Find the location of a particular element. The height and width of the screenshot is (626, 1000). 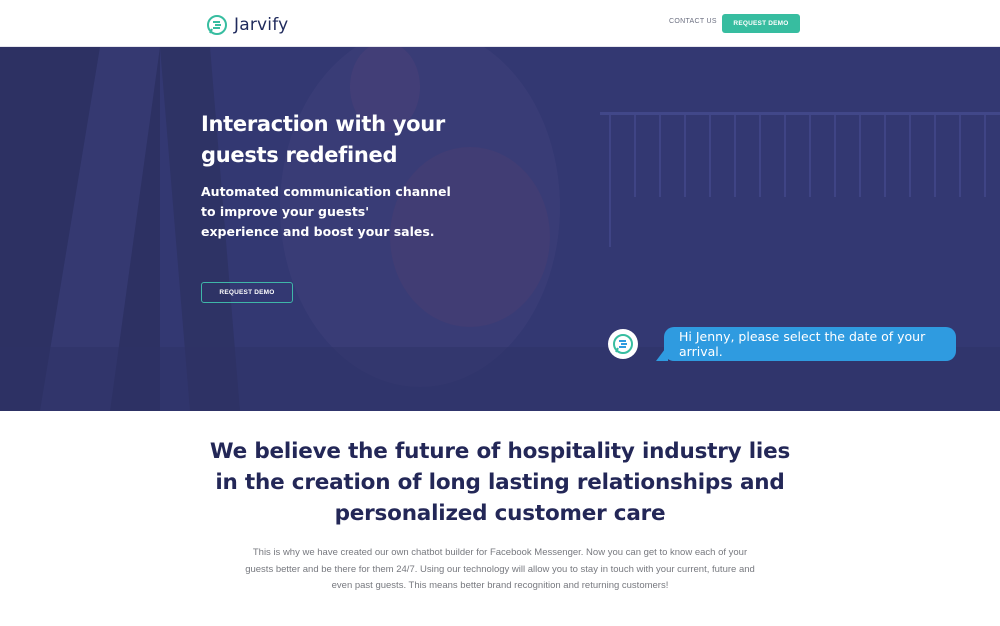

nav-contact-link: CONTACT US is located at coordinates (693, 21).